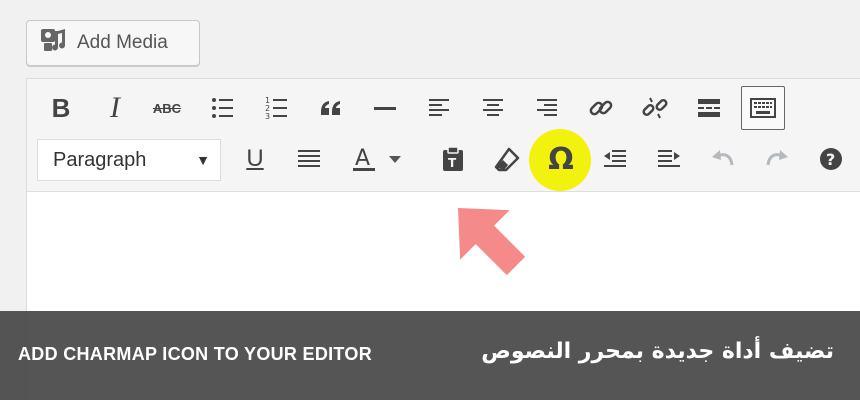 The width and height of the screenshot is (860, 400). I want to click on banner-english-text: ADD CHARMAP ICON TO YOUR EDITOR, so click(195, 354).